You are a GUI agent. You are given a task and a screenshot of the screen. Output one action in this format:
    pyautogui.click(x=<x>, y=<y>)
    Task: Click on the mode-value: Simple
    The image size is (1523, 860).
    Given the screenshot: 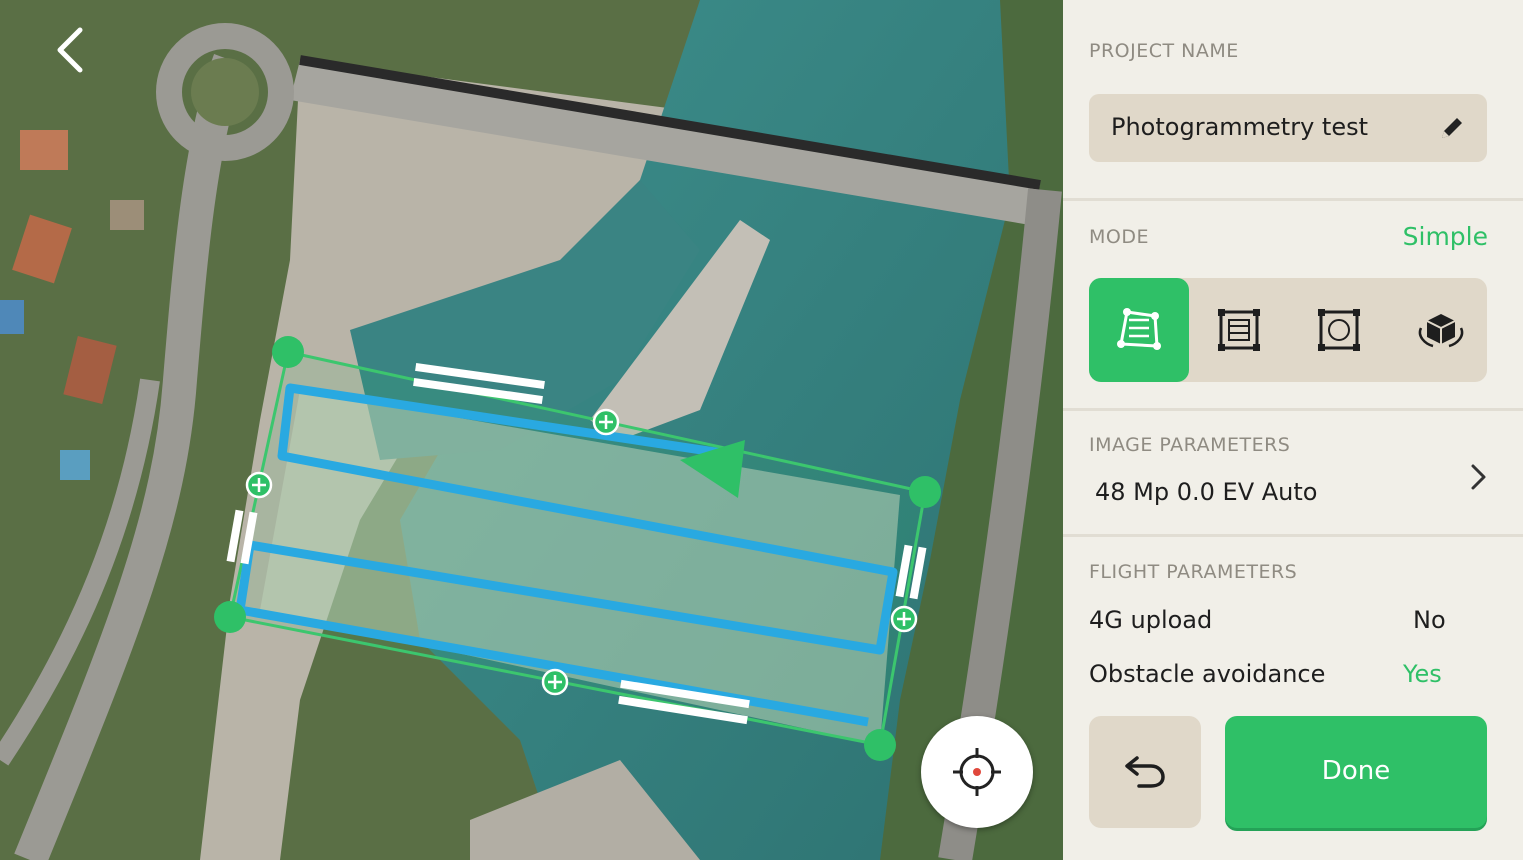 What is the action you would take?
    pyautogui.click(x=1445, y=236)
    